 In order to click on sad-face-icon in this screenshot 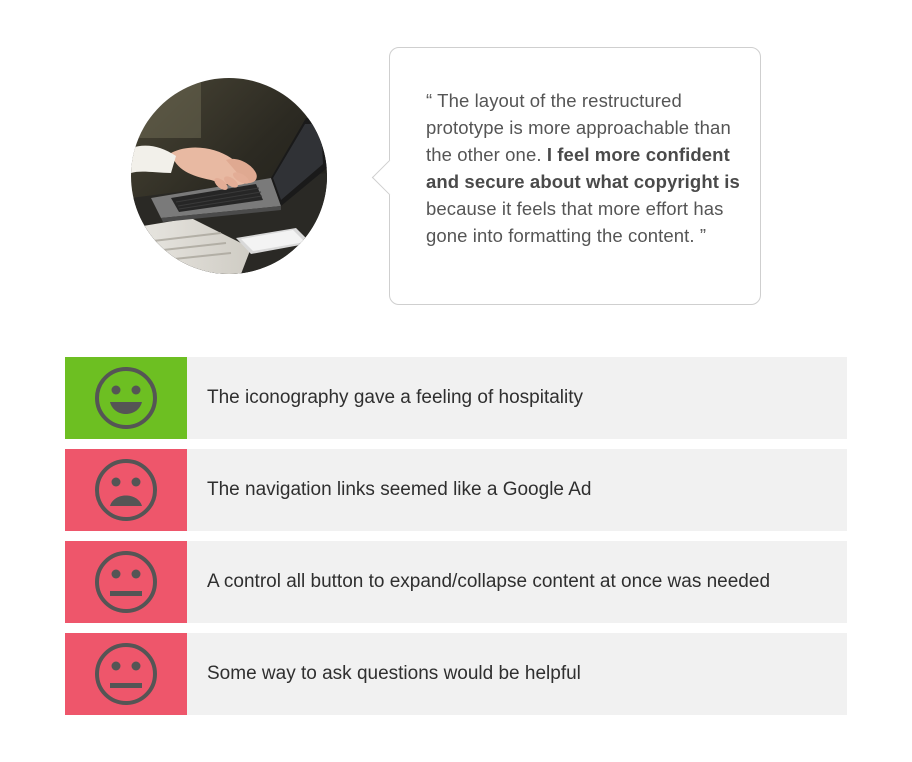, I will do `click(126, 490)`.